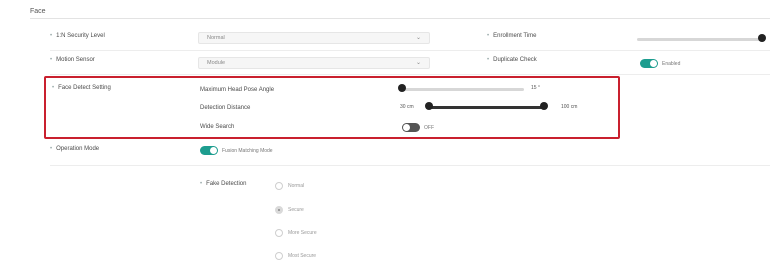  What do you see at coordinates (38, 11) in the screenshot?
I see `section-title: Face` at bounding box center [38, 11].